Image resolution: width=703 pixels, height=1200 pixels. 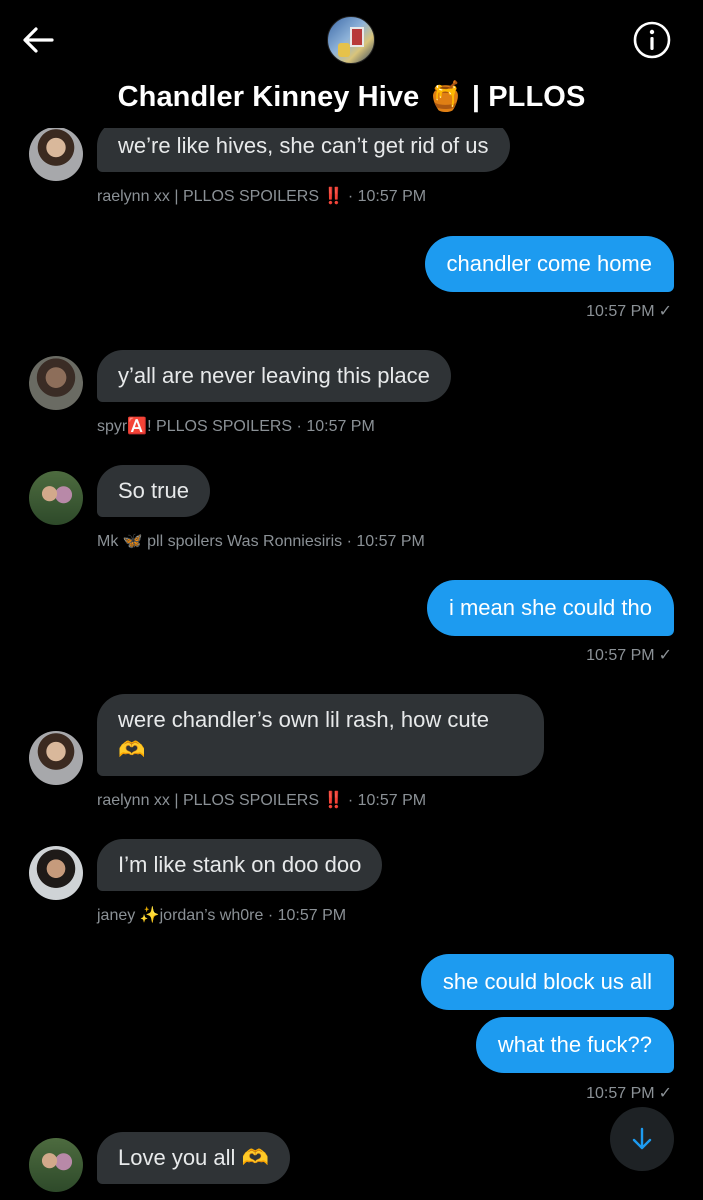 I want to click on incoming-message: I’m like stank on doo doo, so click(x=240, y=865).